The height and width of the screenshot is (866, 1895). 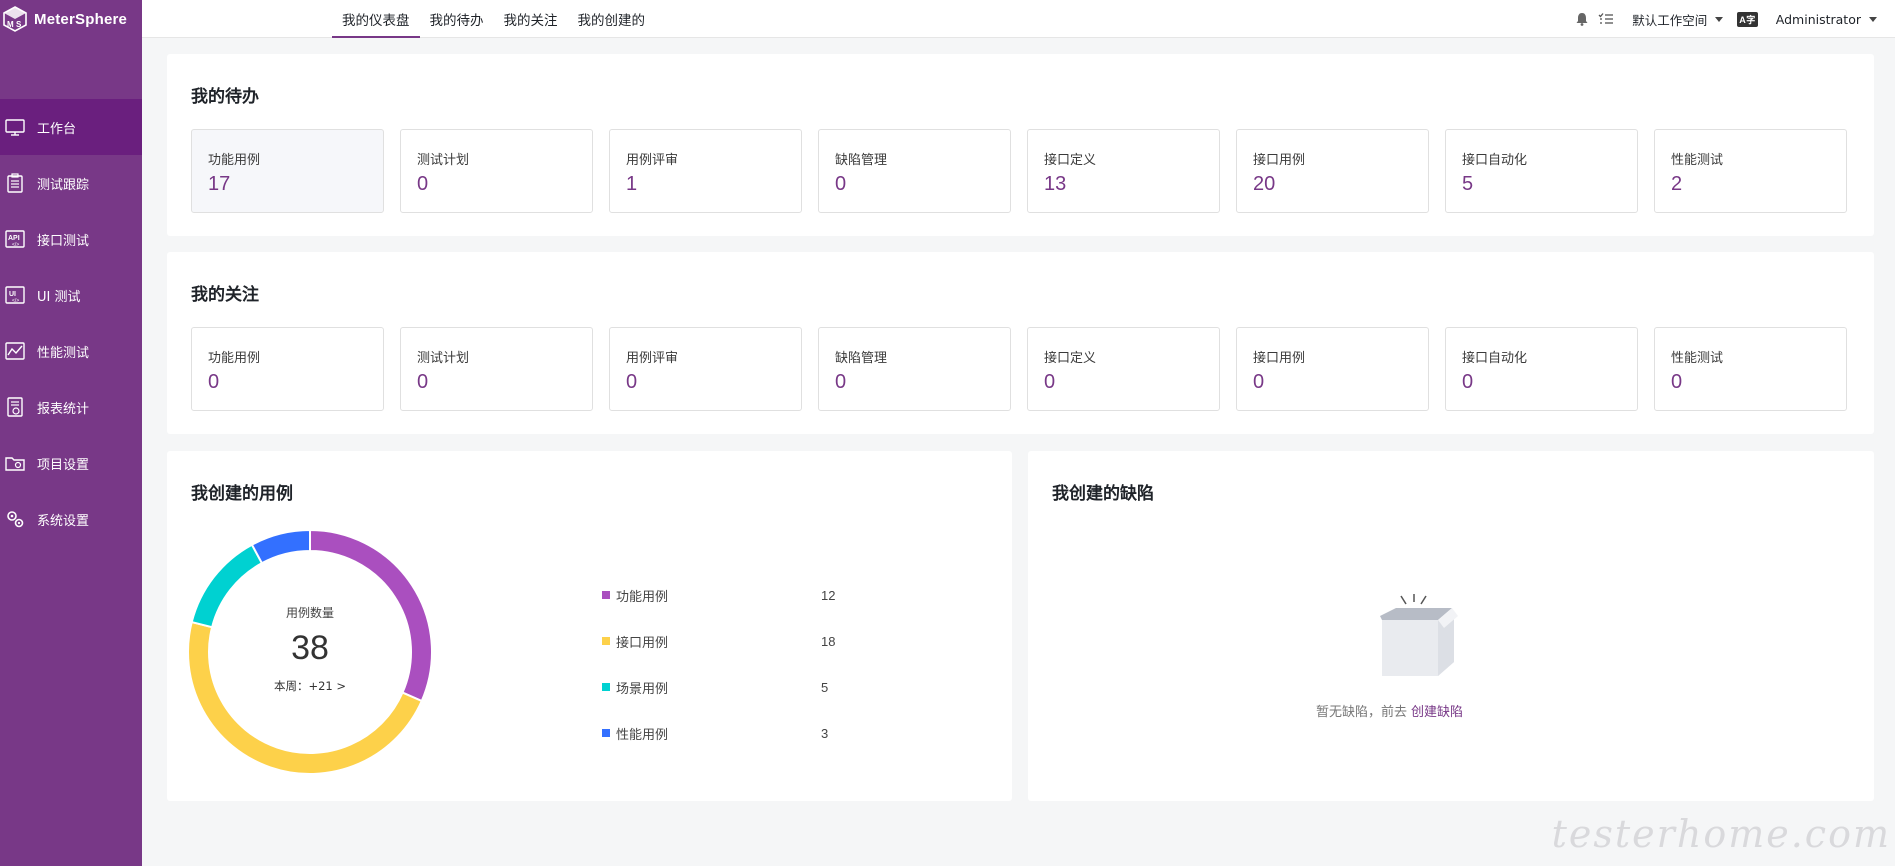 I want to click on follow-stat-performance: 性能测试 0, so click(x=1750, y=369).